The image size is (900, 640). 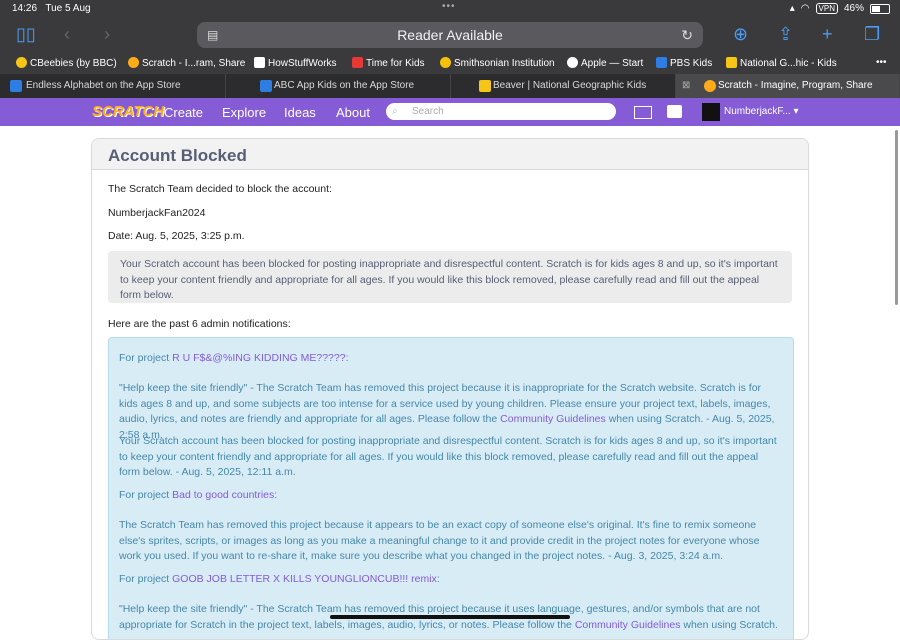 What do you see at coordinates (66, 63) in the screenshot?
I see `bookmark-item: CBeebies (by BBC)` at bounding box center [66, 63].